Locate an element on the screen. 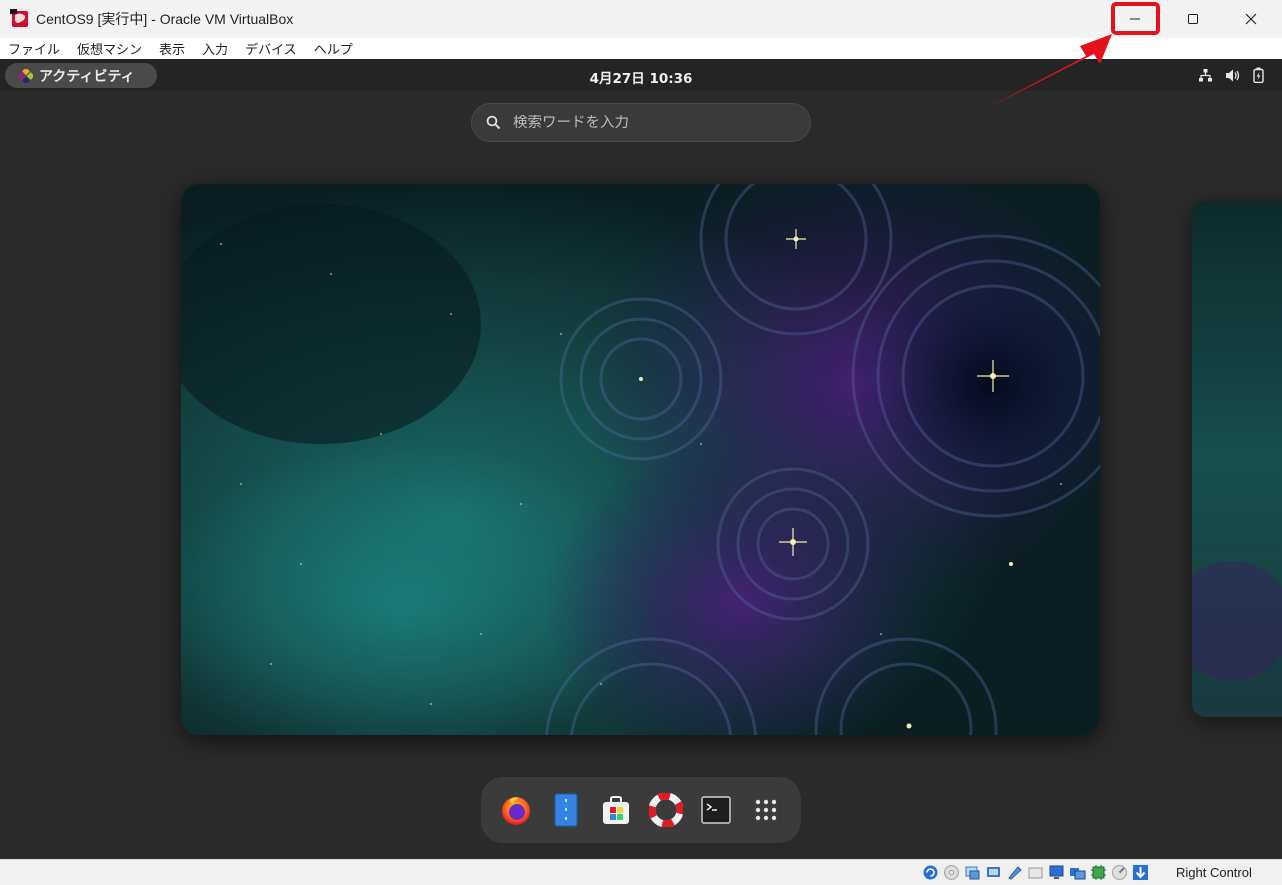  virtualbox-app-icon is located at coordinates (20, 19).